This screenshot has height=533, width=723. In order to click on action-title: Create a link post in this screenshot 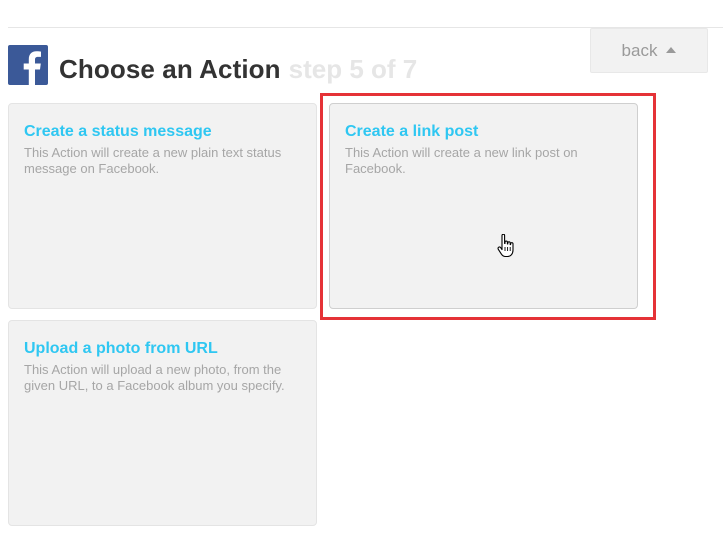, I will do `click(412, 131)`.